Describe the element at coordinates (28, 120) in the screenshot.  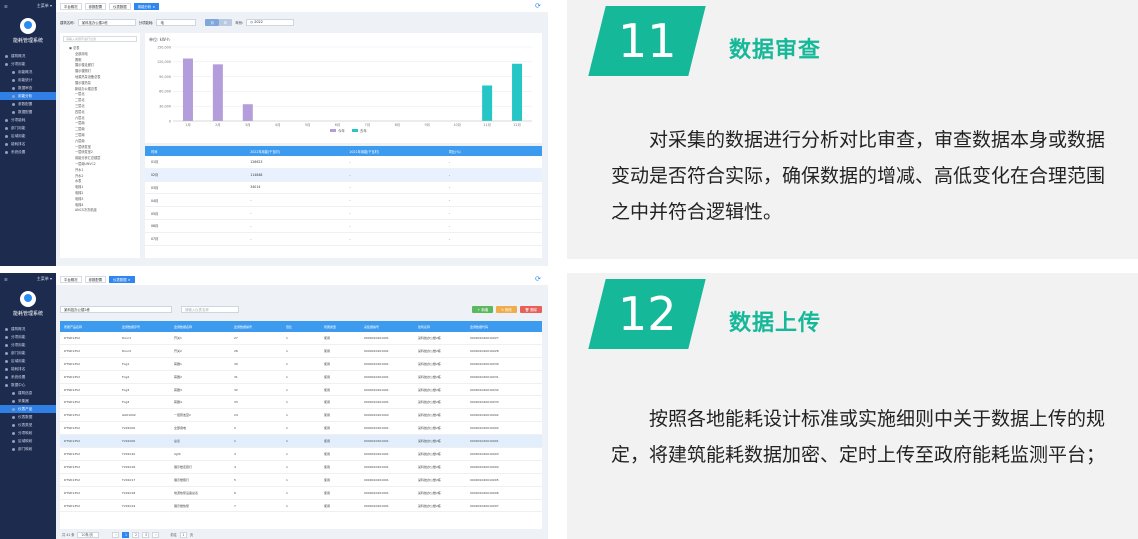
I see `sidebar-item: 分项能耗` at that location.